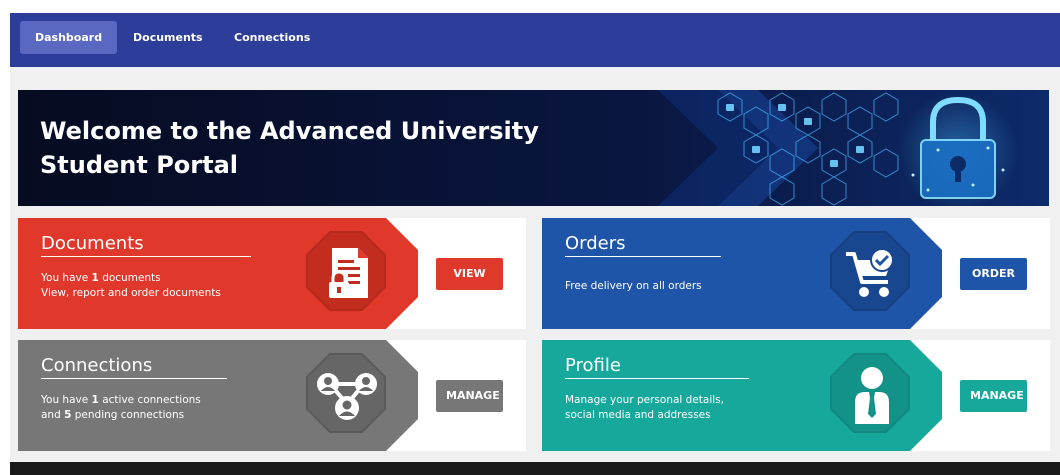  What do you see at coordinates (638, 415) in the screenshot?
I see `profile-desc-line2: social media and addresses` at bounding box center [638, 415].